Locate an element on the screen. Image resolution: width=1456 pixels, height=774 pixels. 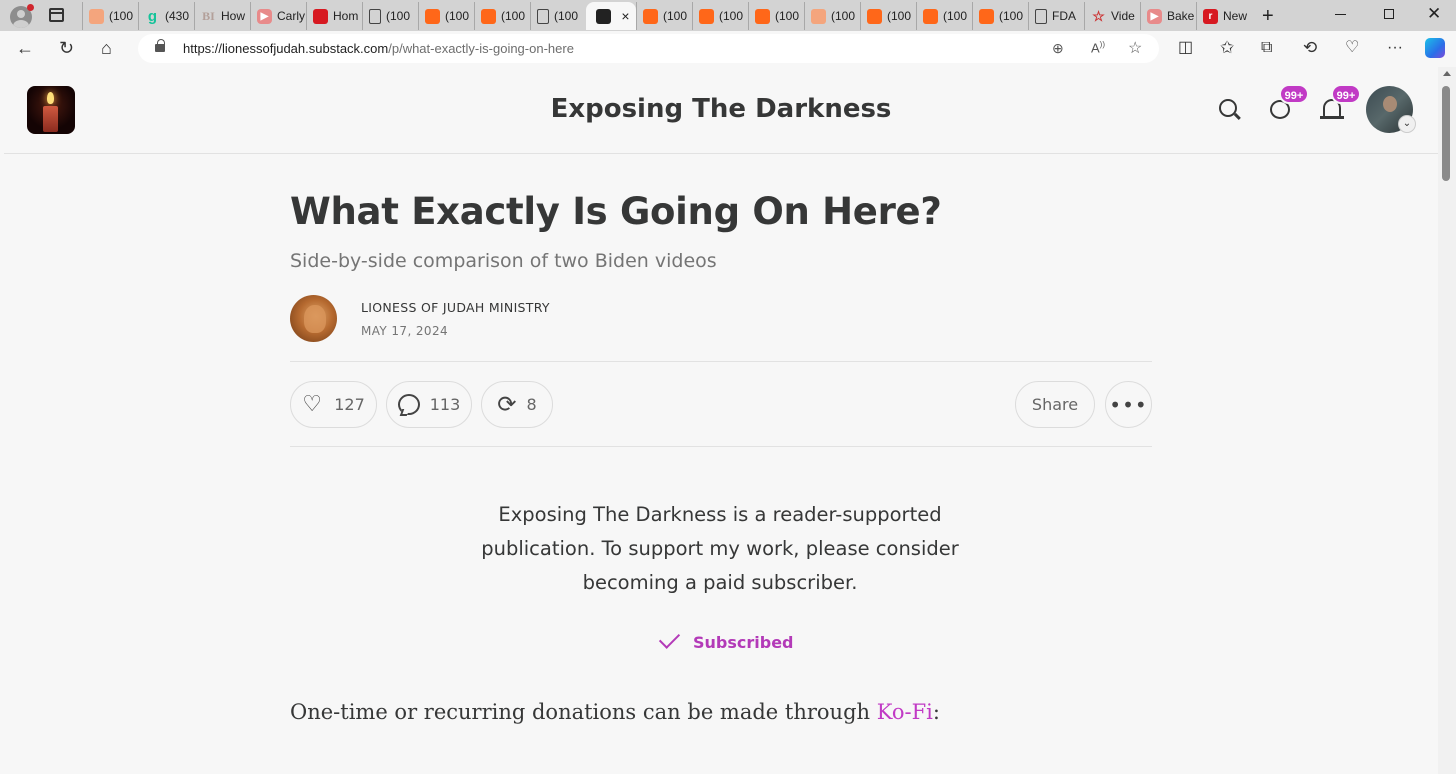
subscribed-button: Subscribed is located at coordinates (726, 639).